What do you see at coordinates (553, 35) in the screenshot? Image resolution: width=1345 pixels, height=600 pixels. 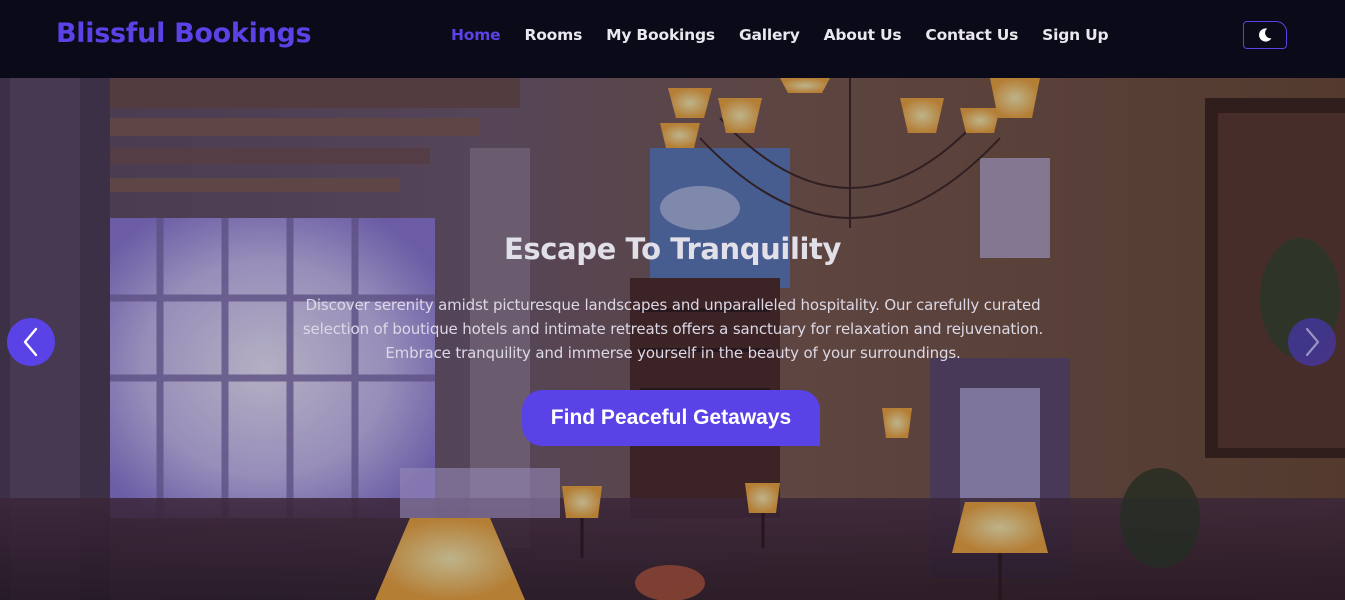 I see `nav-link-rooms: Rooms` at bounding box center [553, 35].